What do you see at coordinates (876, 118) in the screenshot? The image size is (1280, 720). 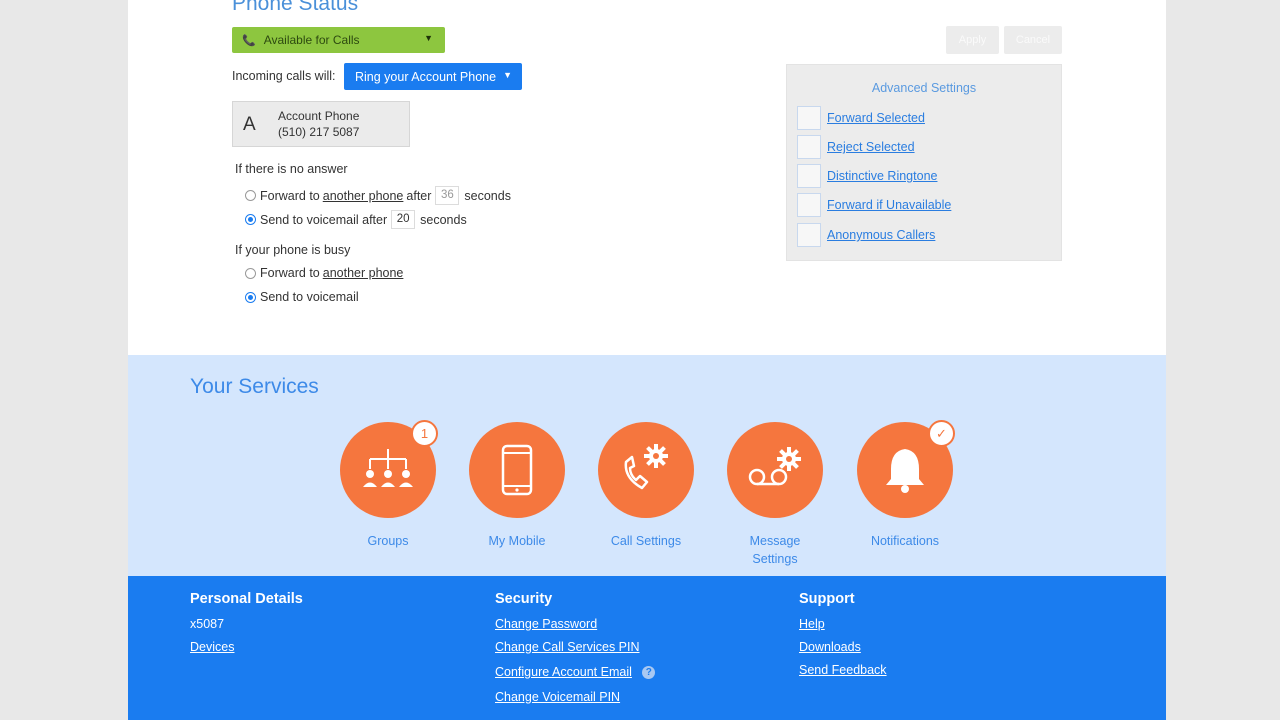 I see `advanced-item-link: Forward Selected` at bounding box center [876, 118].